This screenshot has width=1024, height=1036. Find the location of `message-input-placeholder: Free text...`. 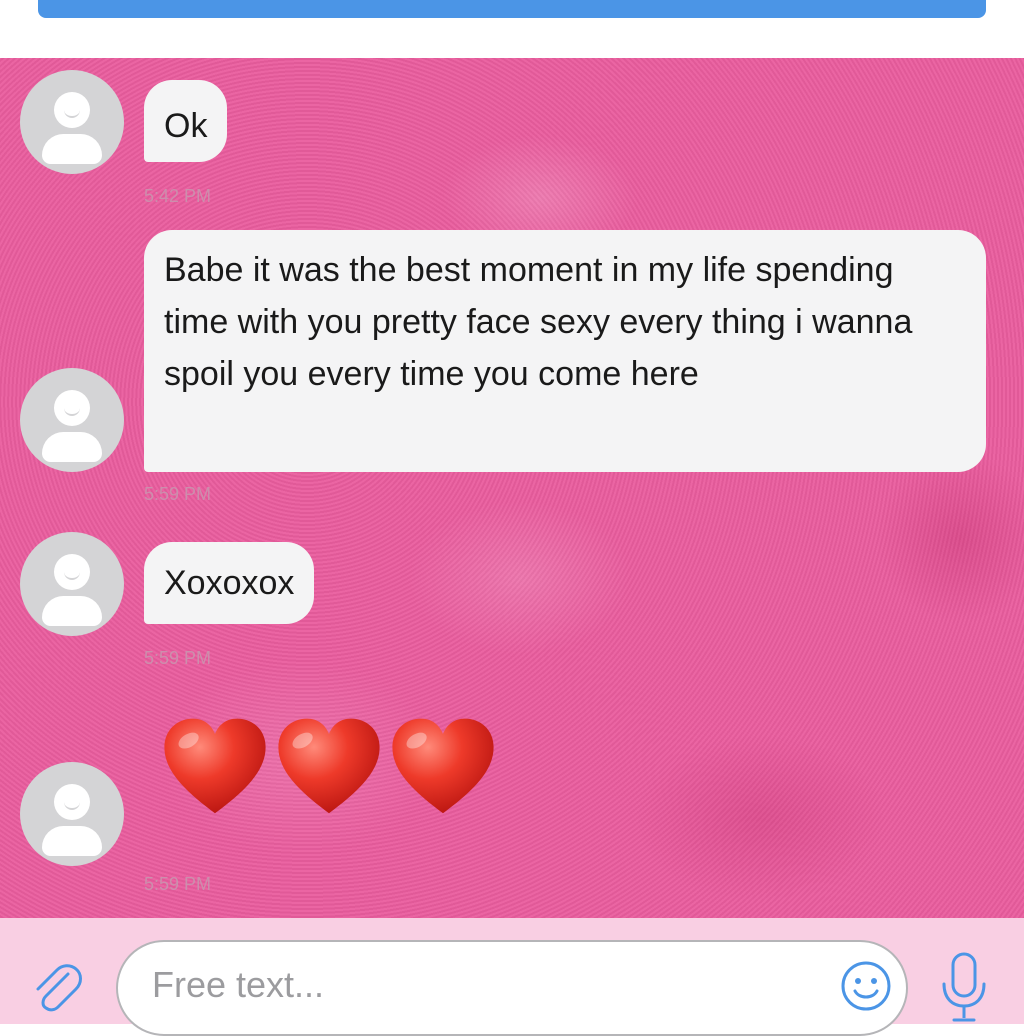

message-input-placeholder: Free text... is located at coordinates (238, 984).